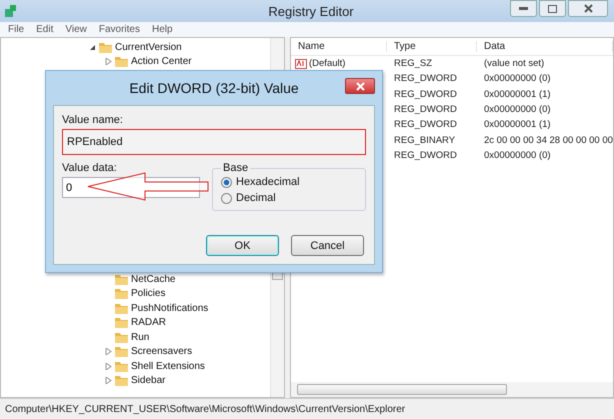 The image size is (614, 419). I want to click on minimize-button, so click(523, 8).